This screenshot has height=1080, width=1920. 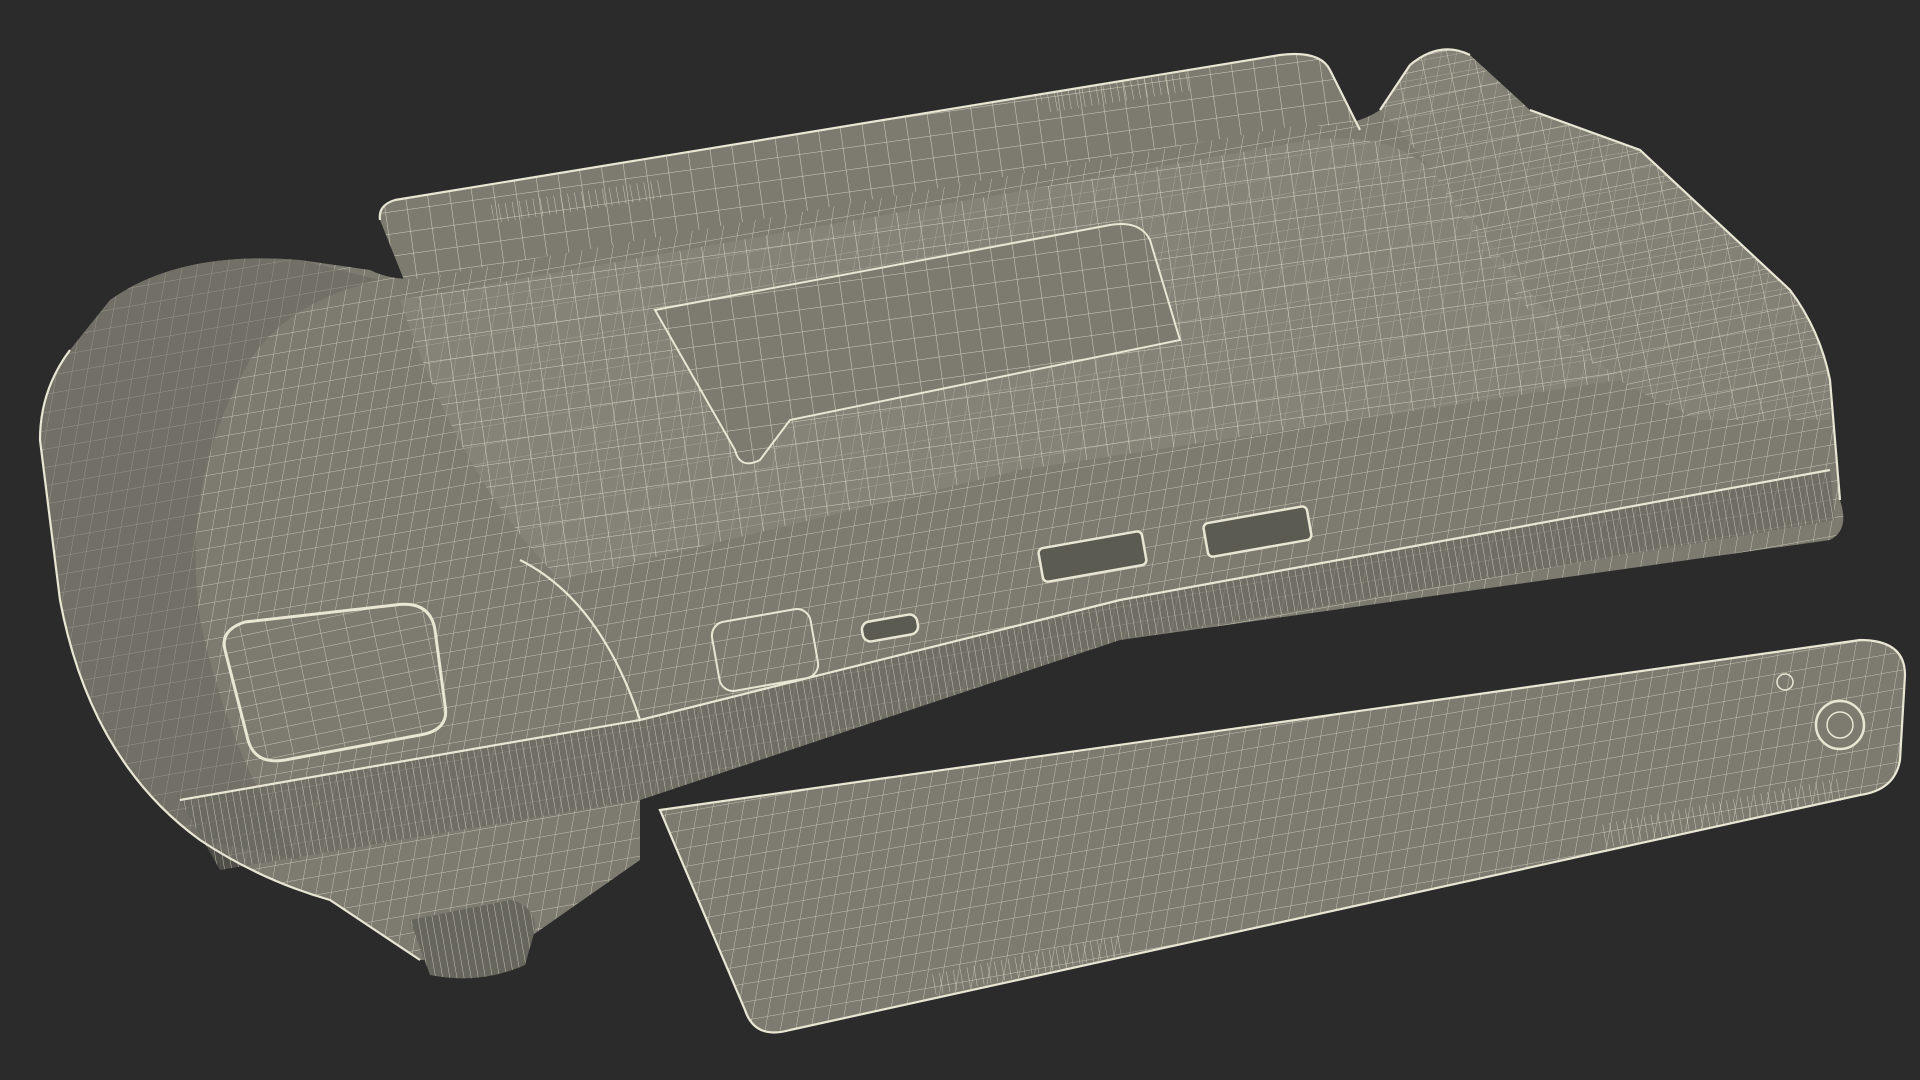 What do you see at coordinates (335, 682) in the screenshot?
I see `side-button` at bounding box center [335, 682].